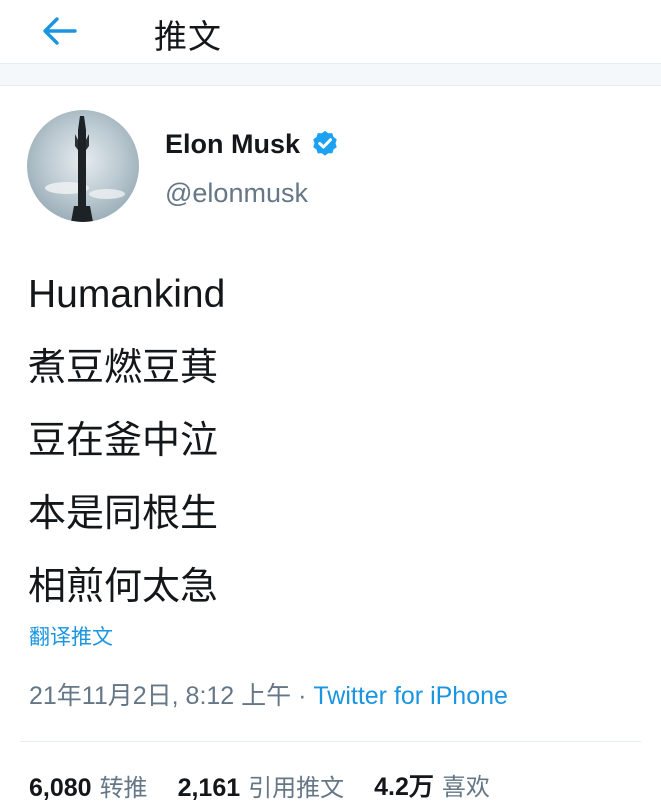  Describe the element at coordinates (160, 696) in the screenshot. I see `timestamp: 21年11月2日, 8:12 上午` at that location.